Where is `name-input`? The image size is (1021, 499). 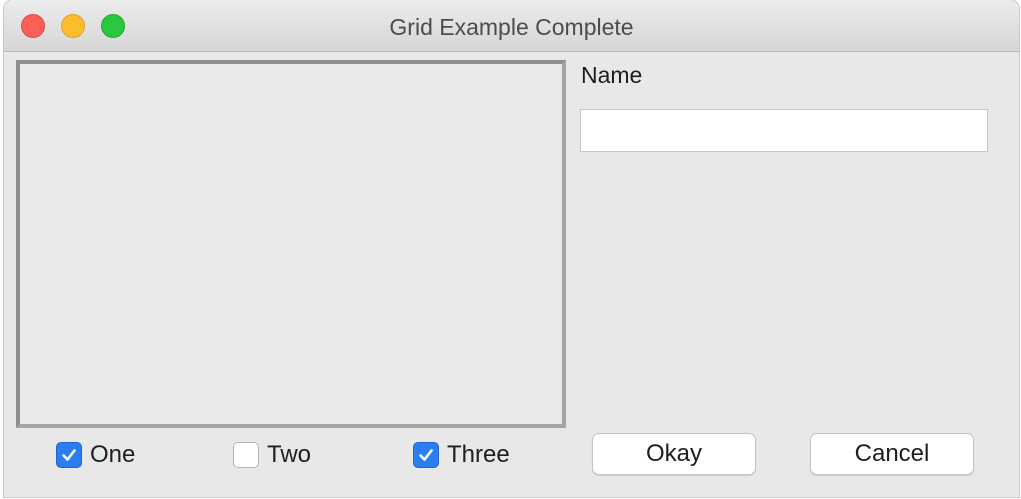
name-input is located at coordinates (784, 130).